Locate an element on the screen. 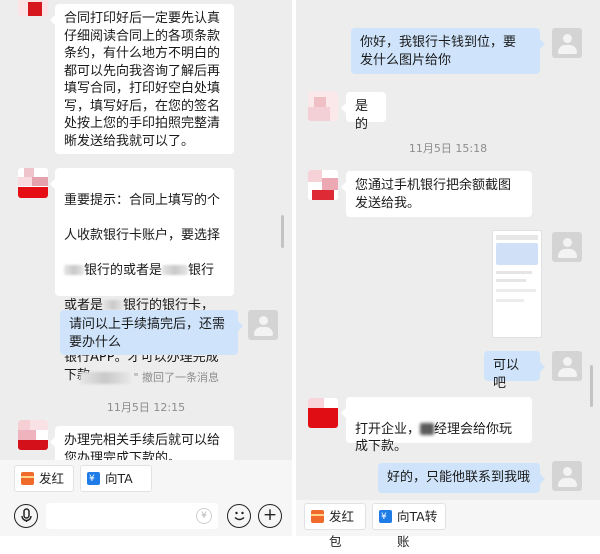 The width and height of the screenshot is (600, 554). recall-notice: " 撤回了一条消息 is located at coordinates (149, 377).